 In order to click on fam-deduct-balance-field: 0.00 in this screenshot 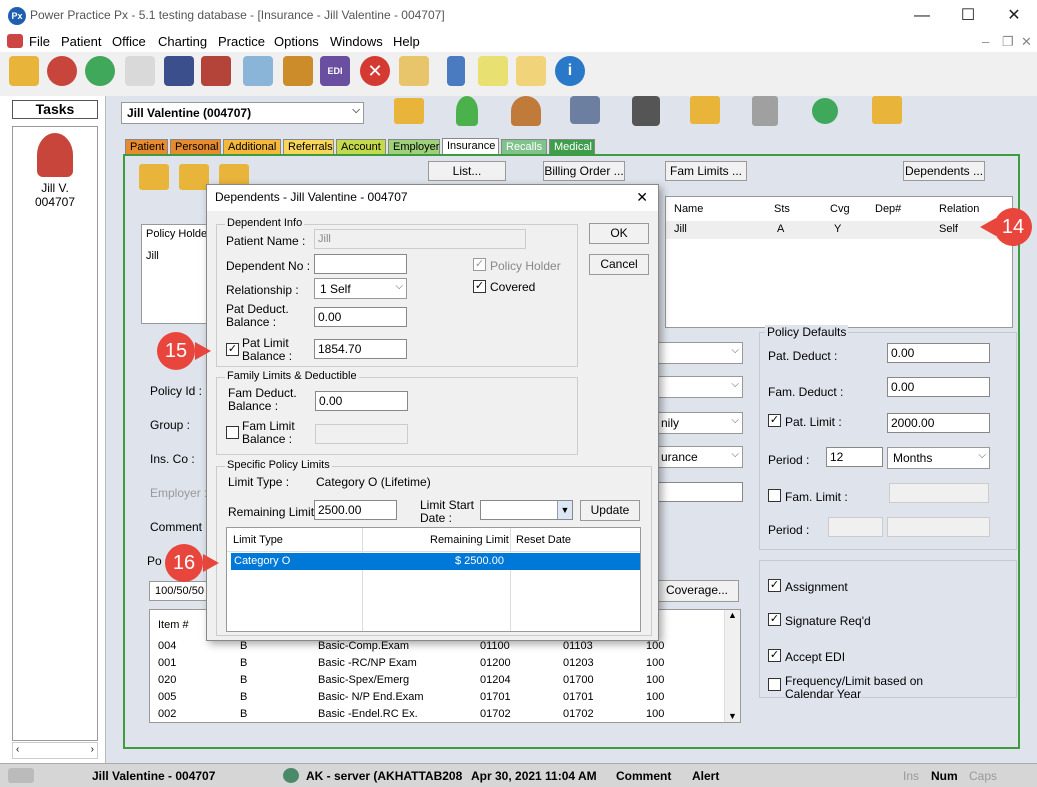, I will do `click(361, 401)`.